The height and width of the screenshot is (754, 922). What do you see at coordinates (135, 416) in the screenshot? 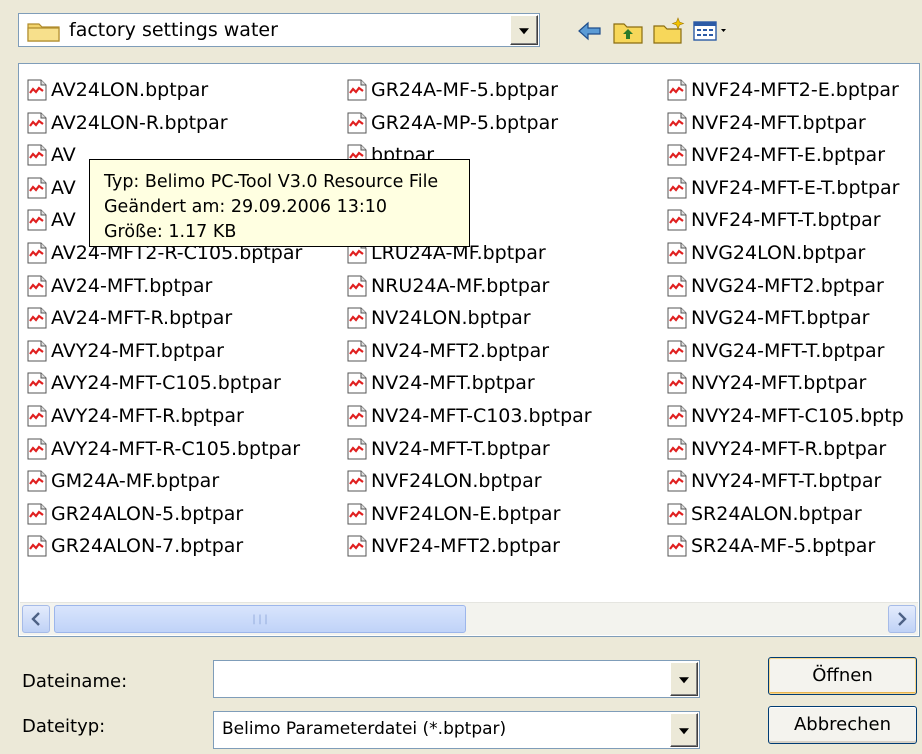
I see `file-item: AVY24-MFT-R.bptpar` at bounding box center [135, 416].